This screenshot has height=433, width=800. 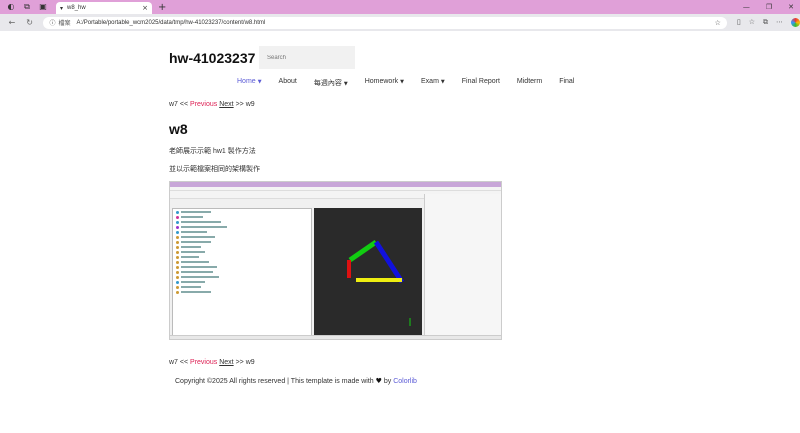 I want to click on menu-item-exam: Exam ▼, so click(x=433, y=83).